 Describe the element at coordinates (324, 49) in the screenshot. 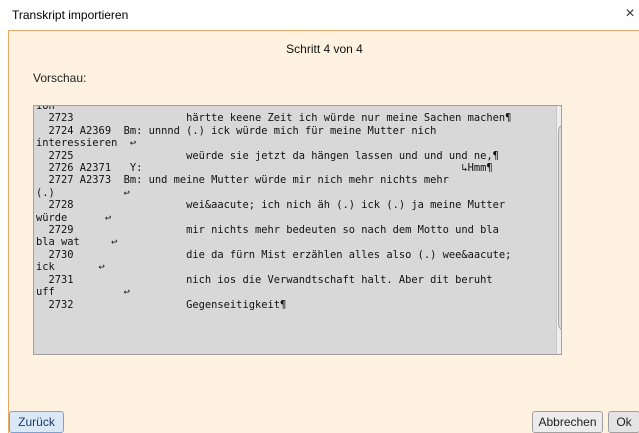

I see `step-indicator: Schritt 4 von 4` at that location.